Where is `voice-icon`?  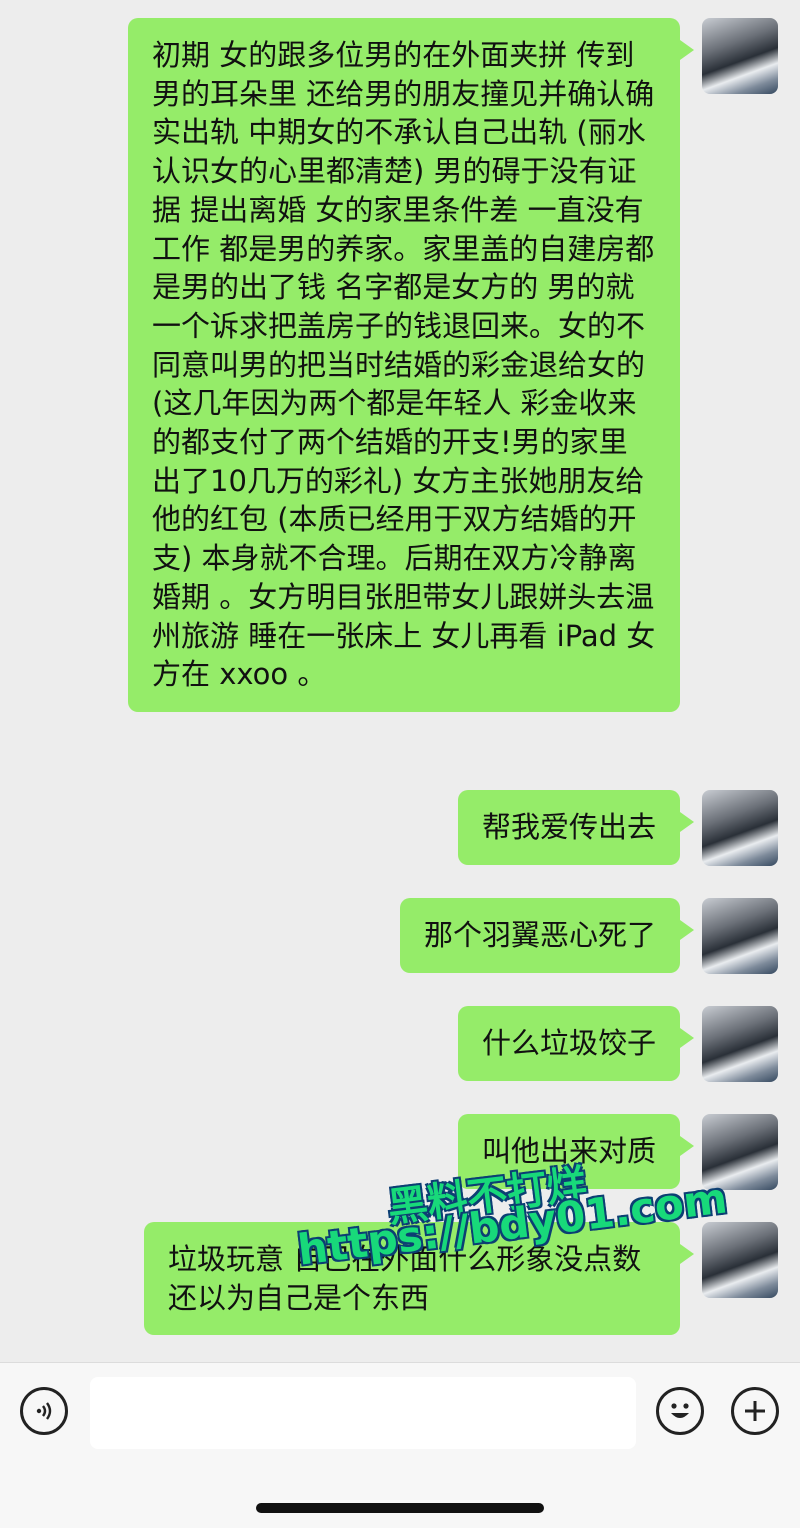 voice-icon is located at coordinates (44, 1411).